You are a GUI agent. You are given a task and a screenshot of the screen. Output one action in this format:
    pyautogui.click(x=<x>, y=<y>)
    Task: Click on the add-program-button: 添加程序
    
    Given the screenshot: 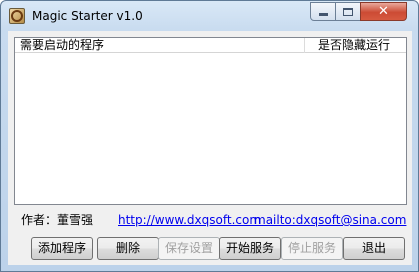 What is the action you would take?
    pyautogui.click(x=62, y=248)
    